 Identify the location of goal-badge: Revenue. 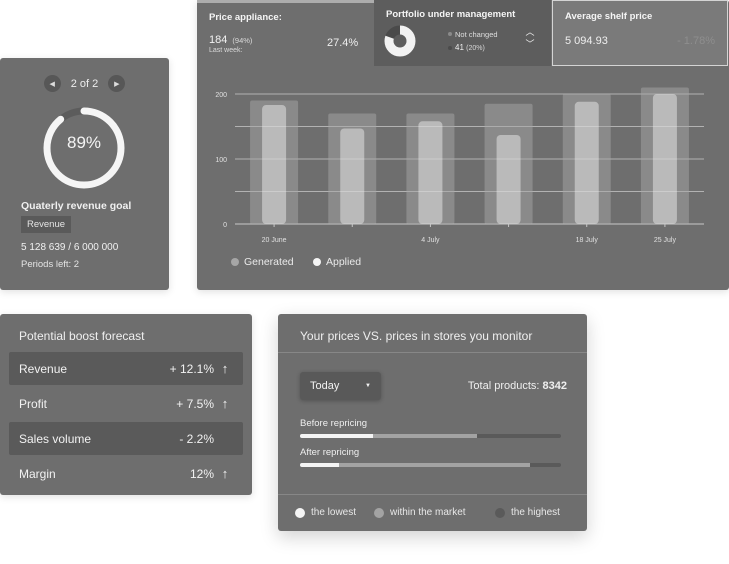
(46, 224).